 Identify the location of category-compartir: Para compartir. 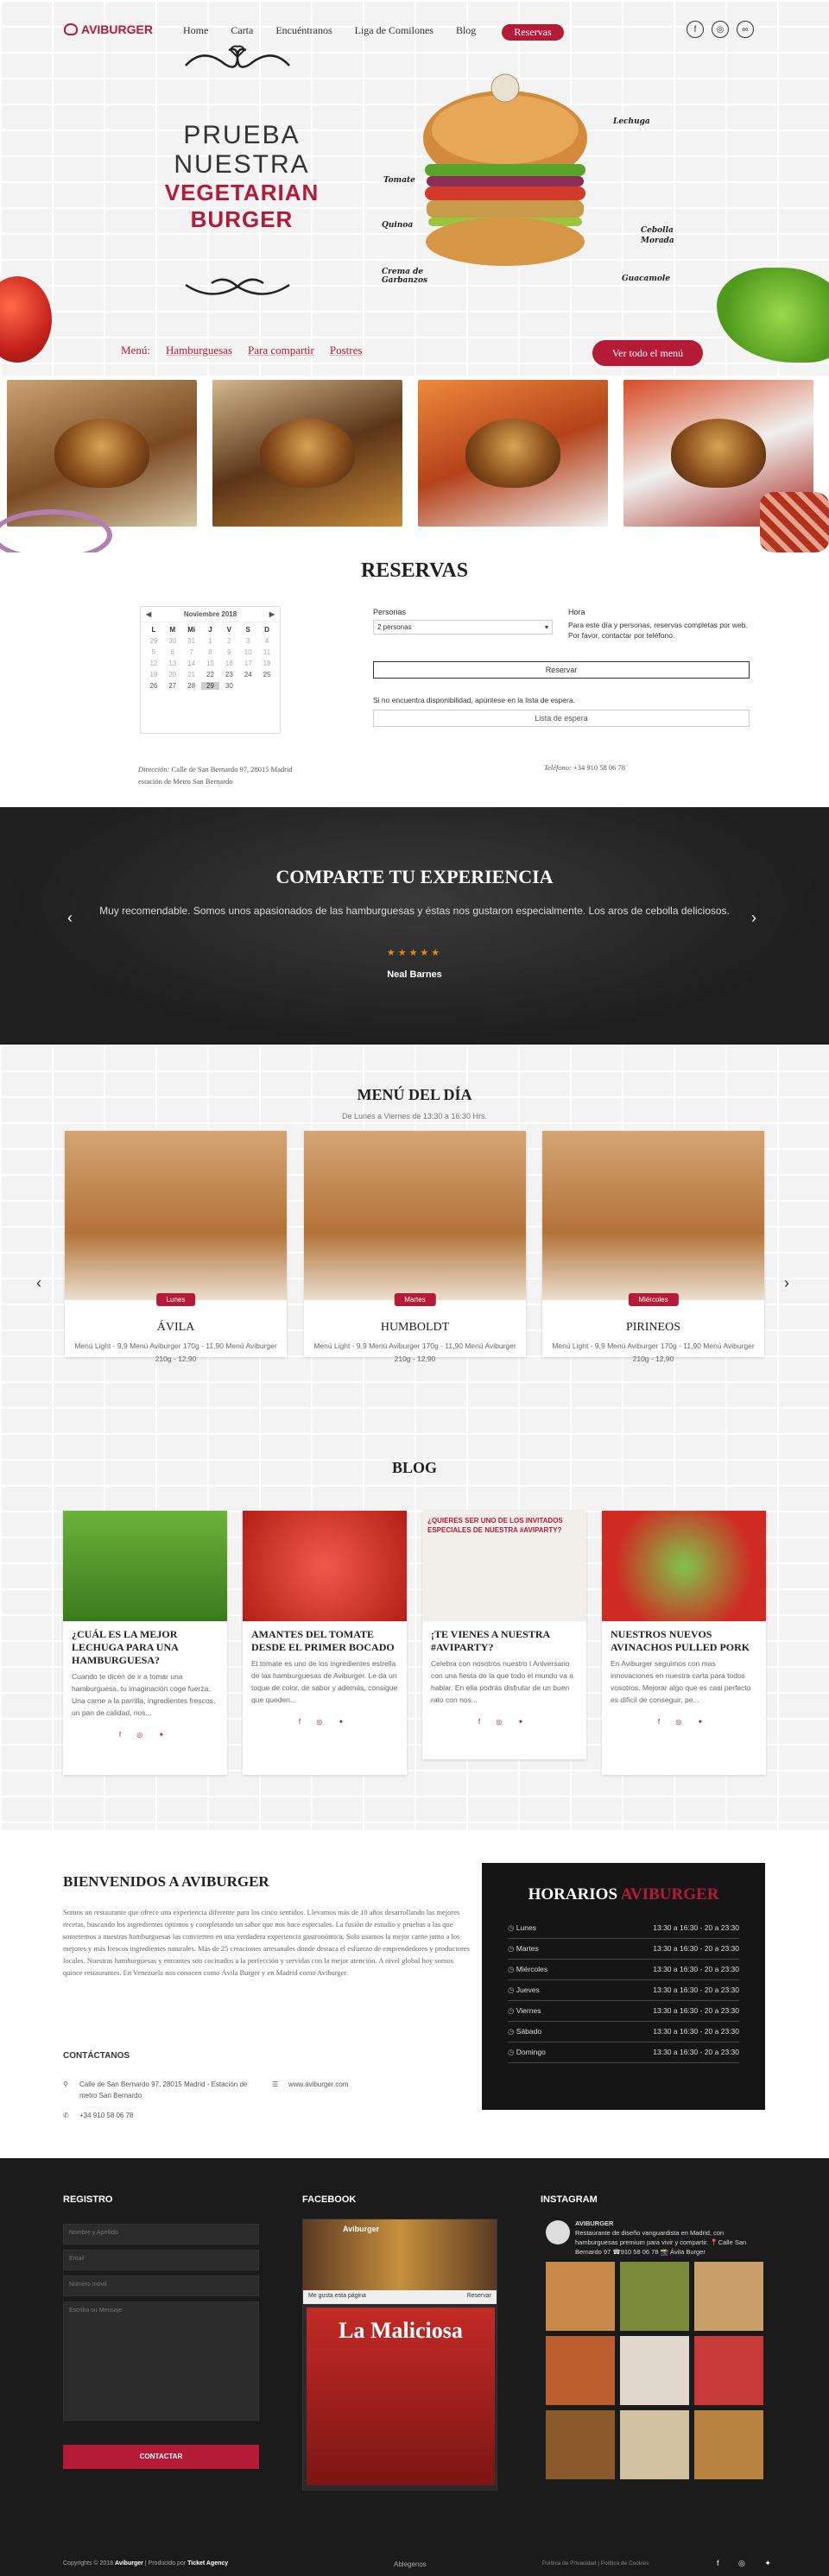
(281, 350).